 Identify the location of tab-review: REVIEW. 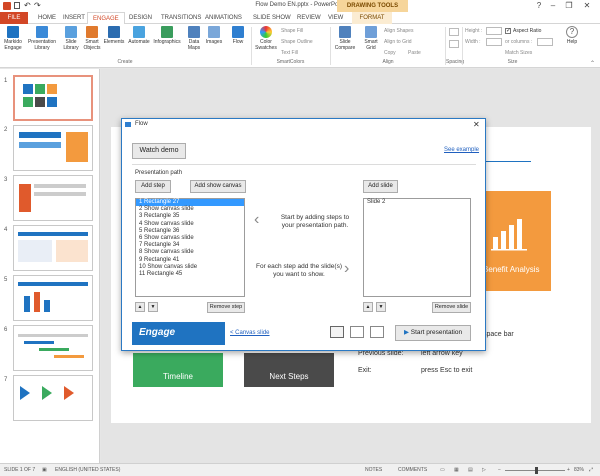
(309, 18).